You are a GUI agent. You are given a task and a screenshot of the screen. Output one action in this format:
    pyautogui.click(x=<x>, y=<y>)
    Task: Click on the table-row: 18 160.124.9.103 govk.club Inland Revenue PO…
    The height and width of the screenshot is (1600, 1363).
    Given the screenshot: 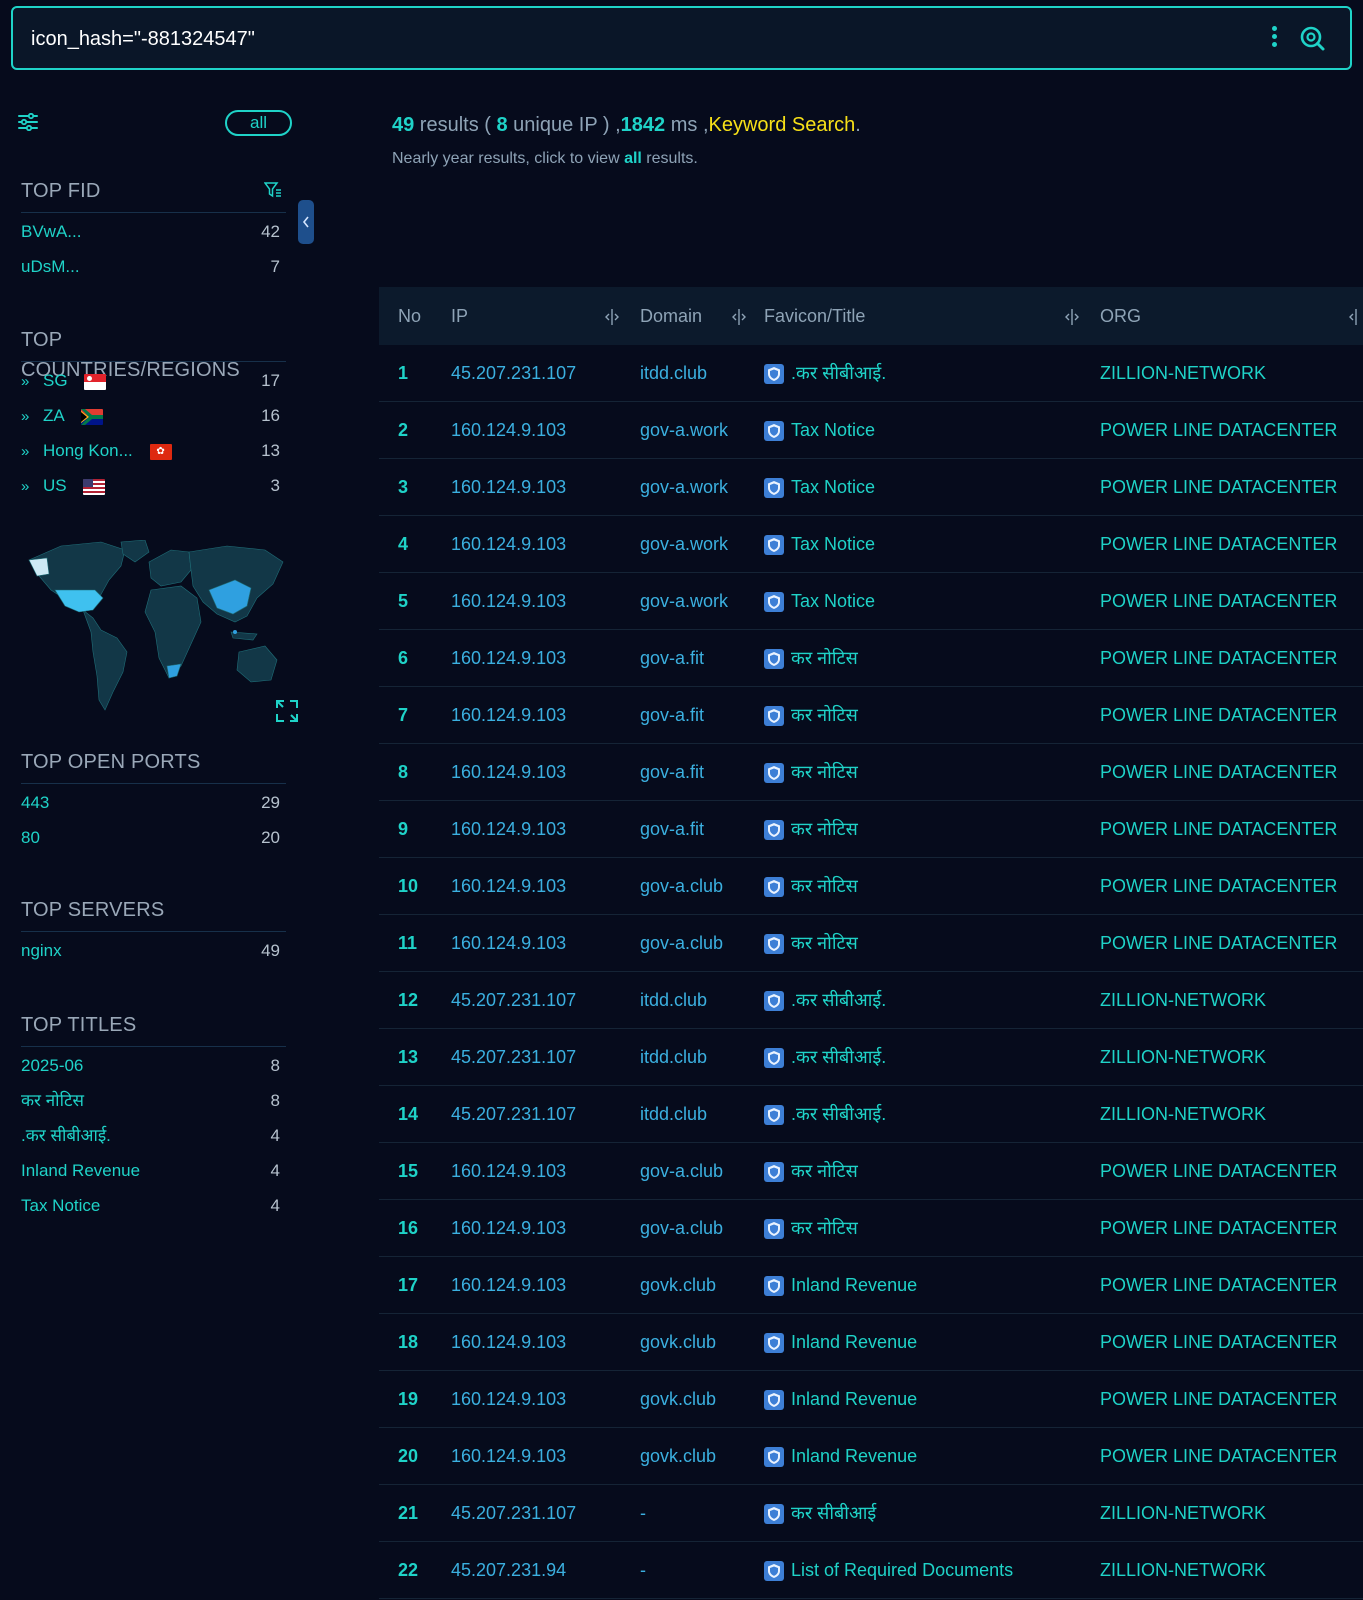 What is the action you would take?
    pyautogui.click(x=871, y=1342)
    